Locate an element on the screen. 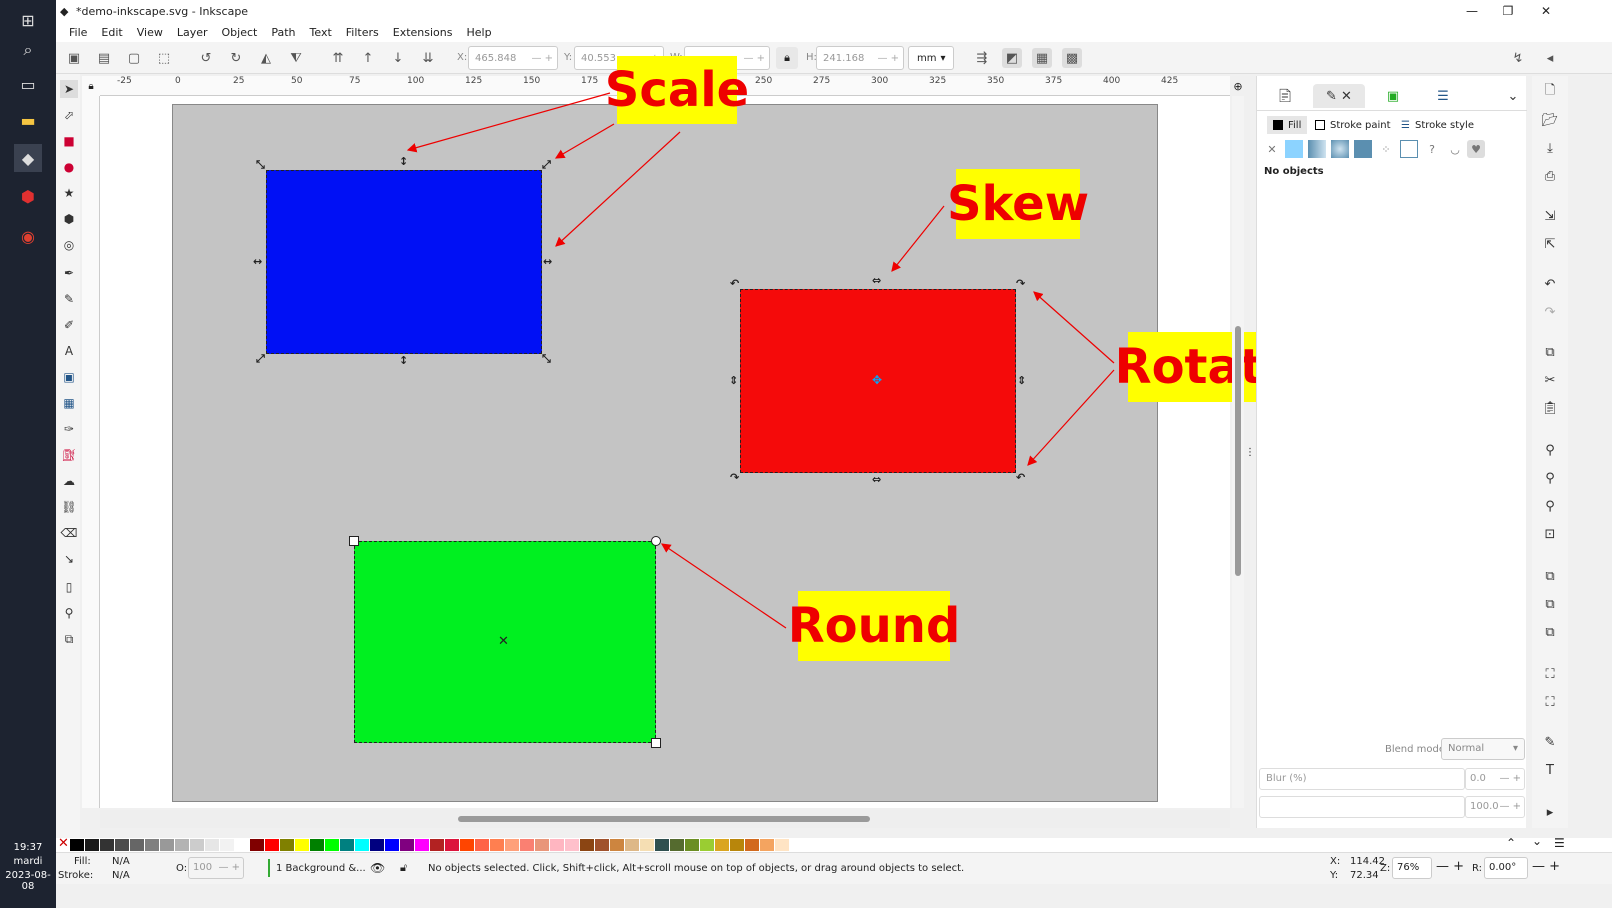  opacity-field: 100 — + is located at coordinates (216, 868).